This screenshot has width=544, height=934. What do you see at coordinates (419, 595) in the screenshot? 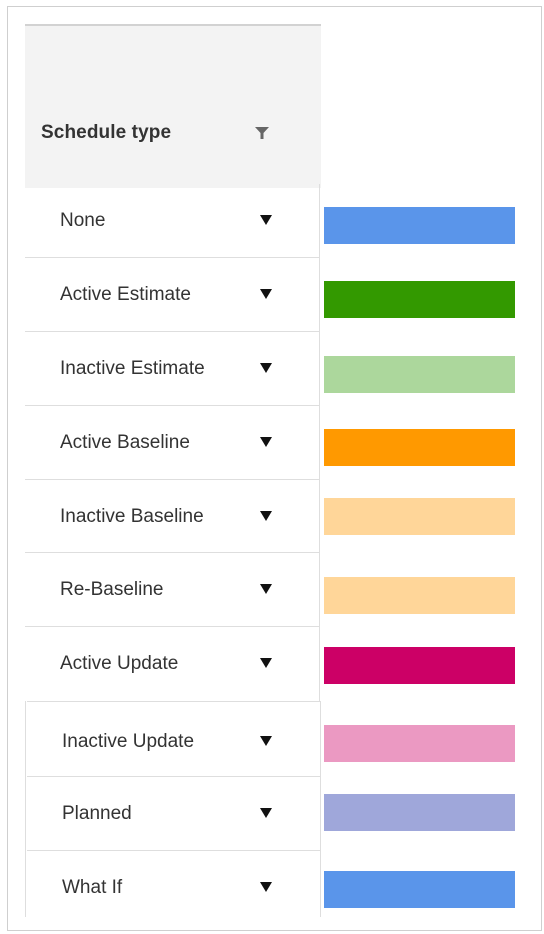
I see `color-swatch-re-baseline` at bounding box center [419, 595].